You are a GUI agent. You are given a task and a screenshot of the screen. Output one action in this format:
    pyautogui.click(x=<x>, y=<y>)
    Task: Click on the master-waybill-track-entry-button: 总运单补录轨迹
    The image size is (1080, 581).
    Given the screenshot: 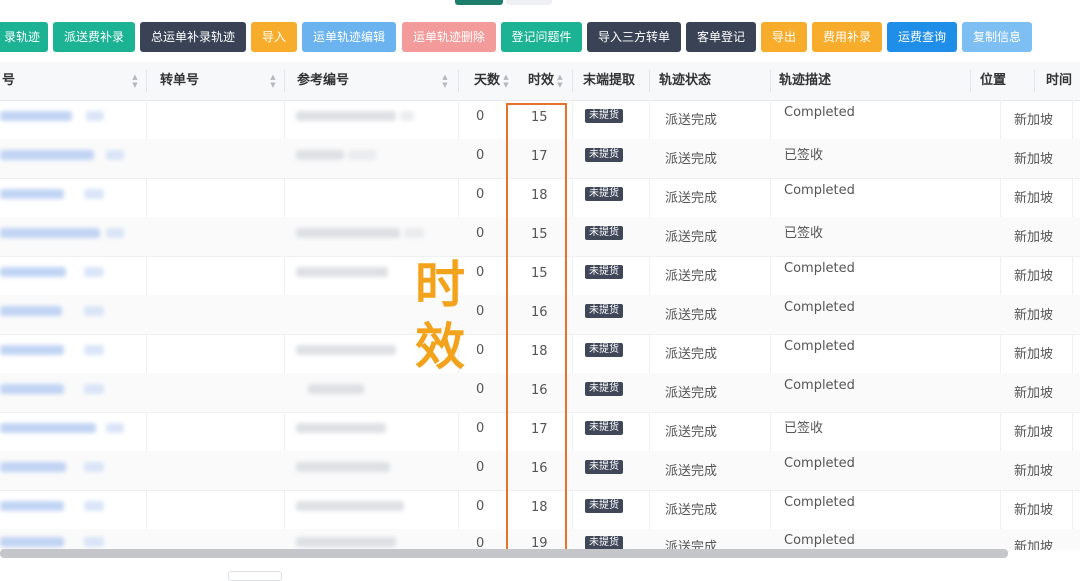 What is the action you would take?
    pyautogui.click(x=193, y=37)
    